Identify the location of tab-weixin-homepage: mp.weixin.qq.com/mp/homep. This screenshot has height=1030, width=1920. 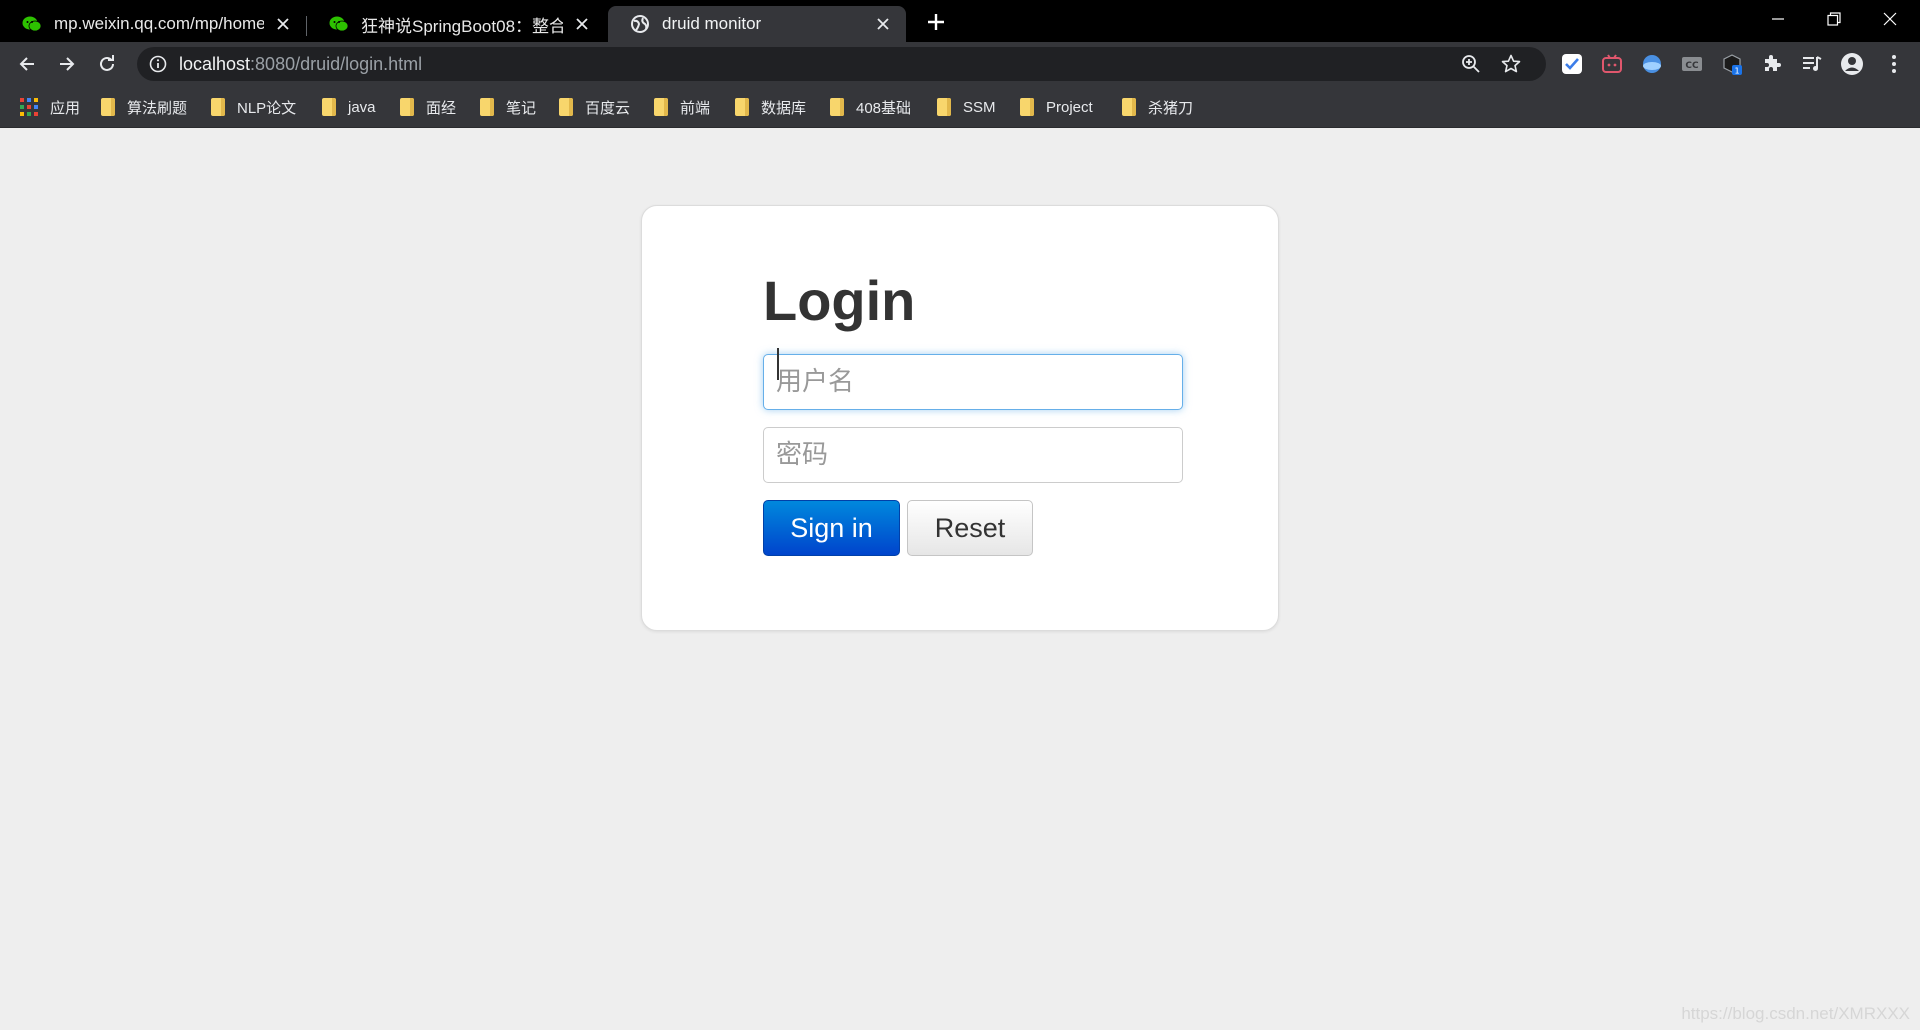
(153, 24).